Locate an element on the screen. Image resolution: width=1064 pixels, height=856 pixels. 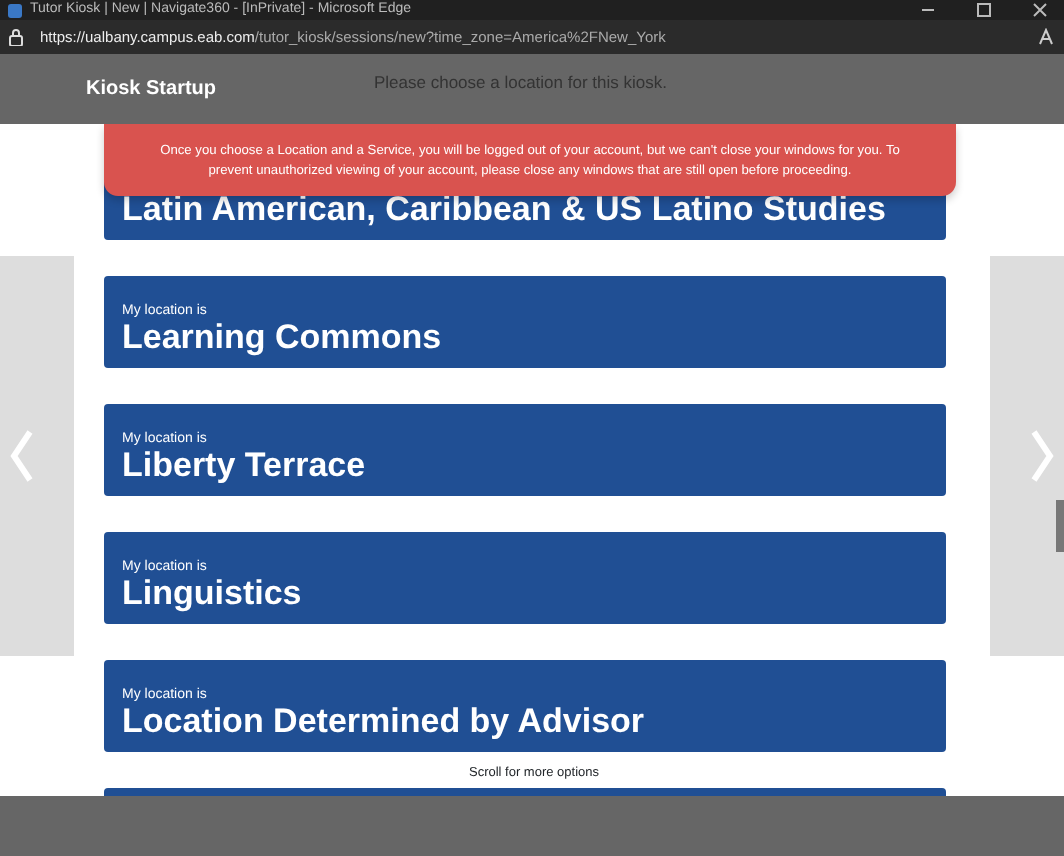
location-name: Learning Commons is located at coordinates (283, 338).